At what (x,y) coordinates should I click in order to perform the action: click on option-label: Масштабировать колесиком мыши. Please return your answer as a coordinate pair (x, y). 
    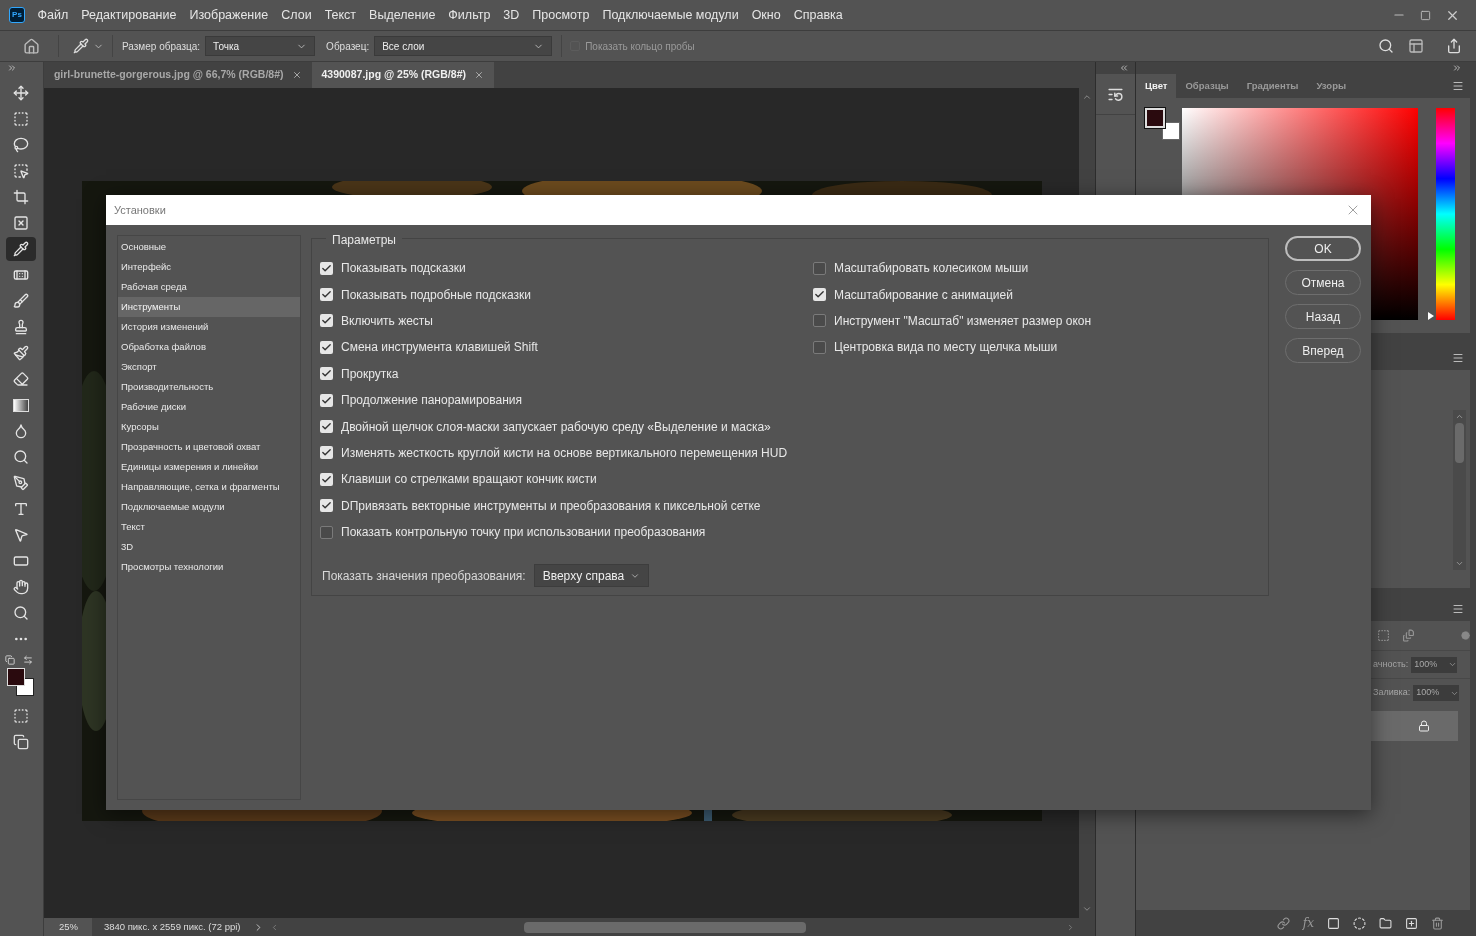
    Looking at the image, I should click on (931, 269).